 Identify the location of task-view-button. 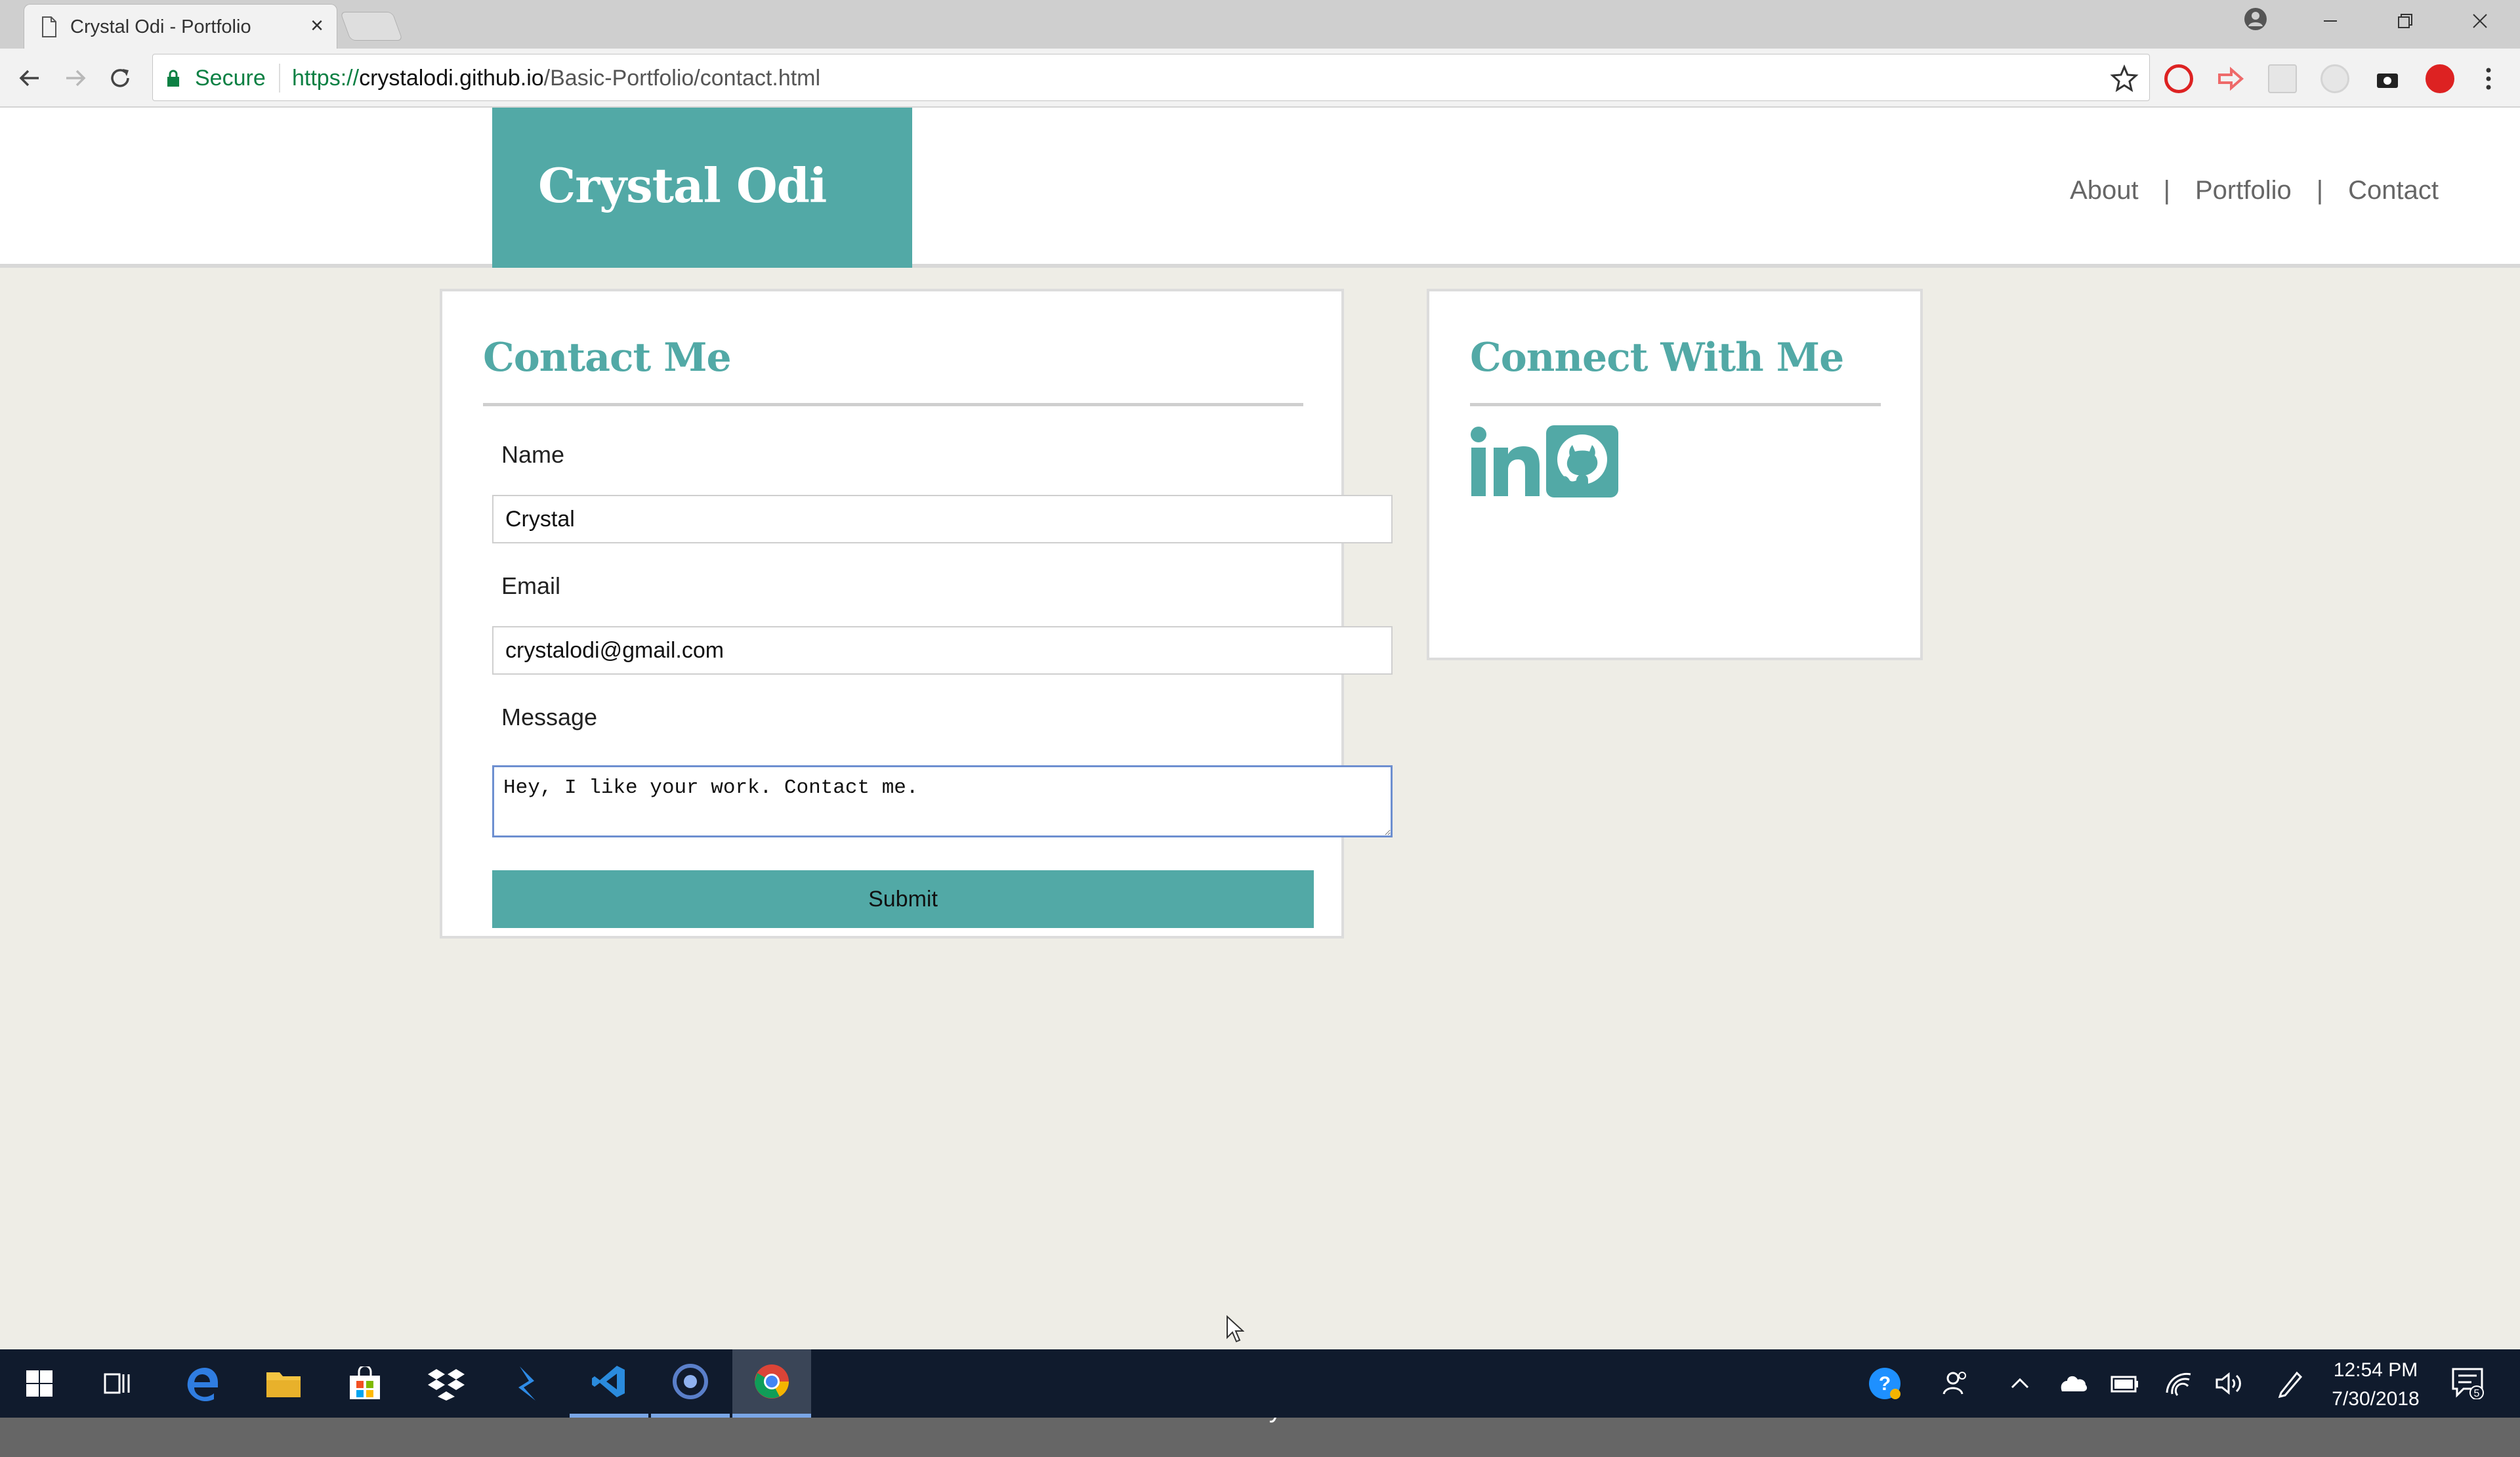
(118, 1383).